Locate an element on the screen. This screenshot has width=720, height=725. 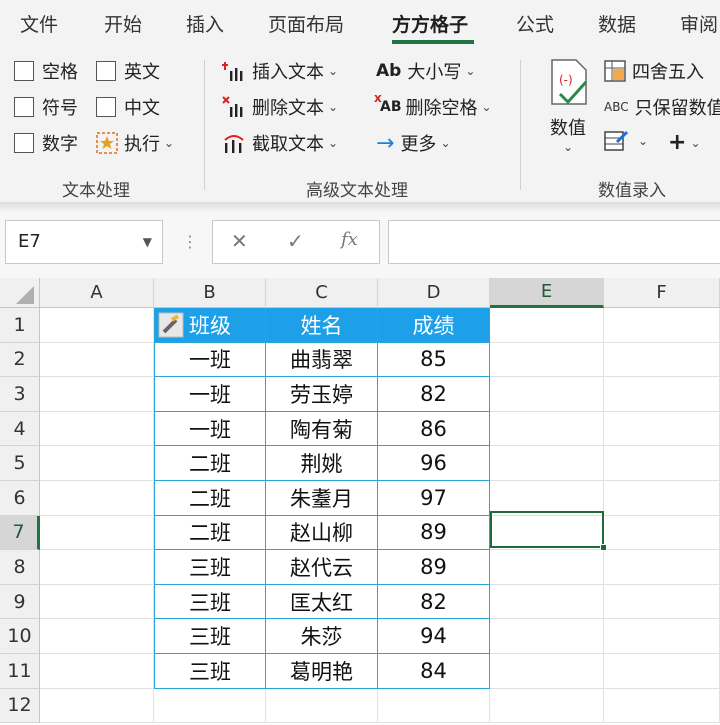
row-header-7: 7 is located at coordinates (20, 533).